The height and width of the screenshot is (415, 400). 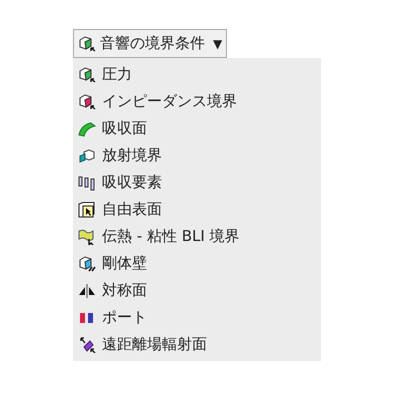 What do you see at coordinates (87, 236) in the screenshot?
I see `flag-icon` at bounding box center [87, 236].